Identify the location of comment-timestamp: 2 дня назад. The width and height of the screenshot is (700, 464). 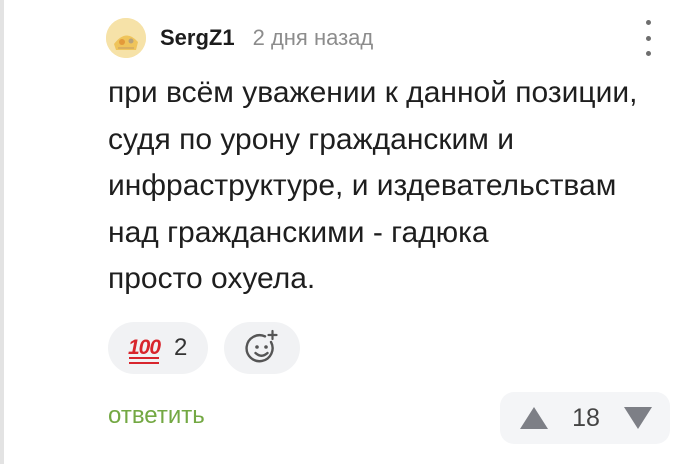
(313, 37).